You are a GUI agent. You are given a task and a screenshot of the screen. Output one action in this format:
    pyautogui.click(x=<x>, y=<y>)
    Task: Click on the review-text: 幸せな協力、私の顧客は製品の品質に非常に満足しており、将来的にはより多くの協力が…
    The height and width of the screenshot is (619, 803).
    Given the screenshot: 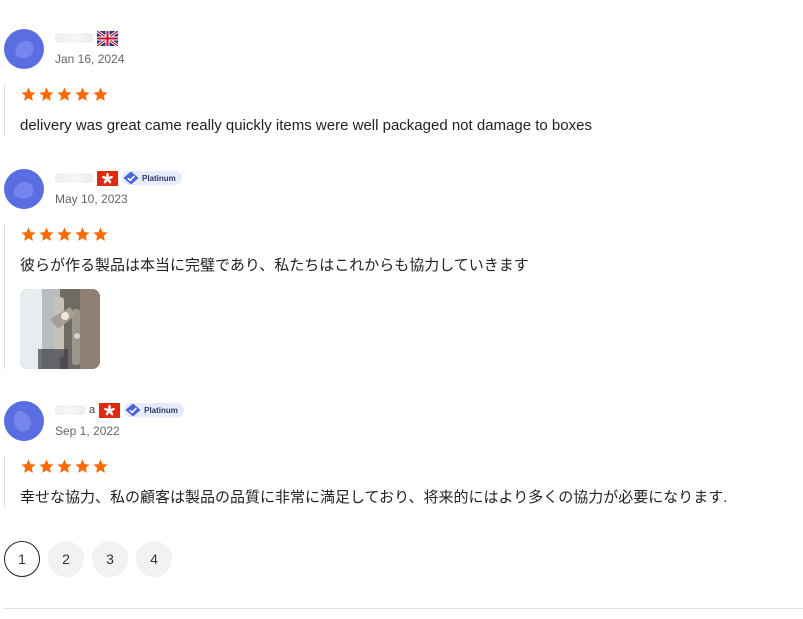 What is the action you would take?
    pyautogui.click(x=374, y=497)
    